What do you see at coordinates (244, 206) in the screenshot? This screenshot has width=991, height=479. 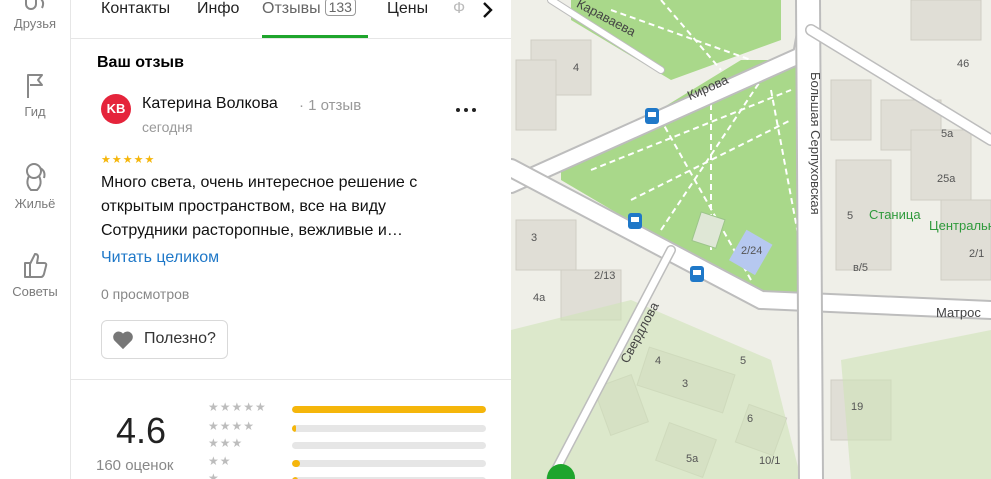 I see `review-text-line: открытым пространством, все на виду` at bounding box center [244, 206].